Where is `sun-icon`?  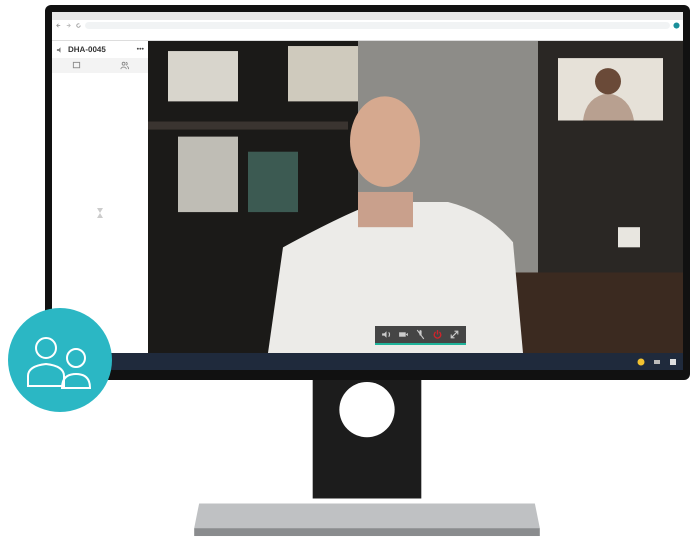 sun-icon is located at coordinates (641, 362).